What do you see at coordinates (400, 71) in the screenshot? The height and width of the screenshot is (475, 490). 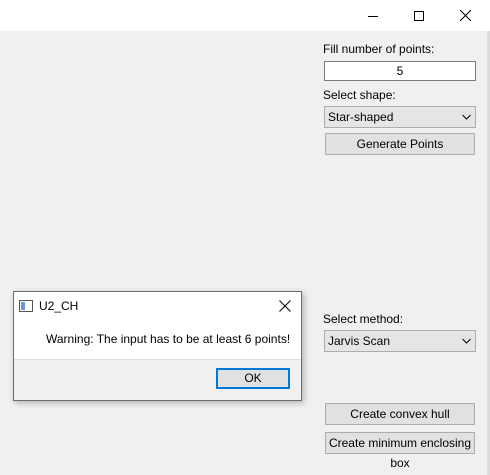 I see `points-input: 5` at bounding box center [400, 71].